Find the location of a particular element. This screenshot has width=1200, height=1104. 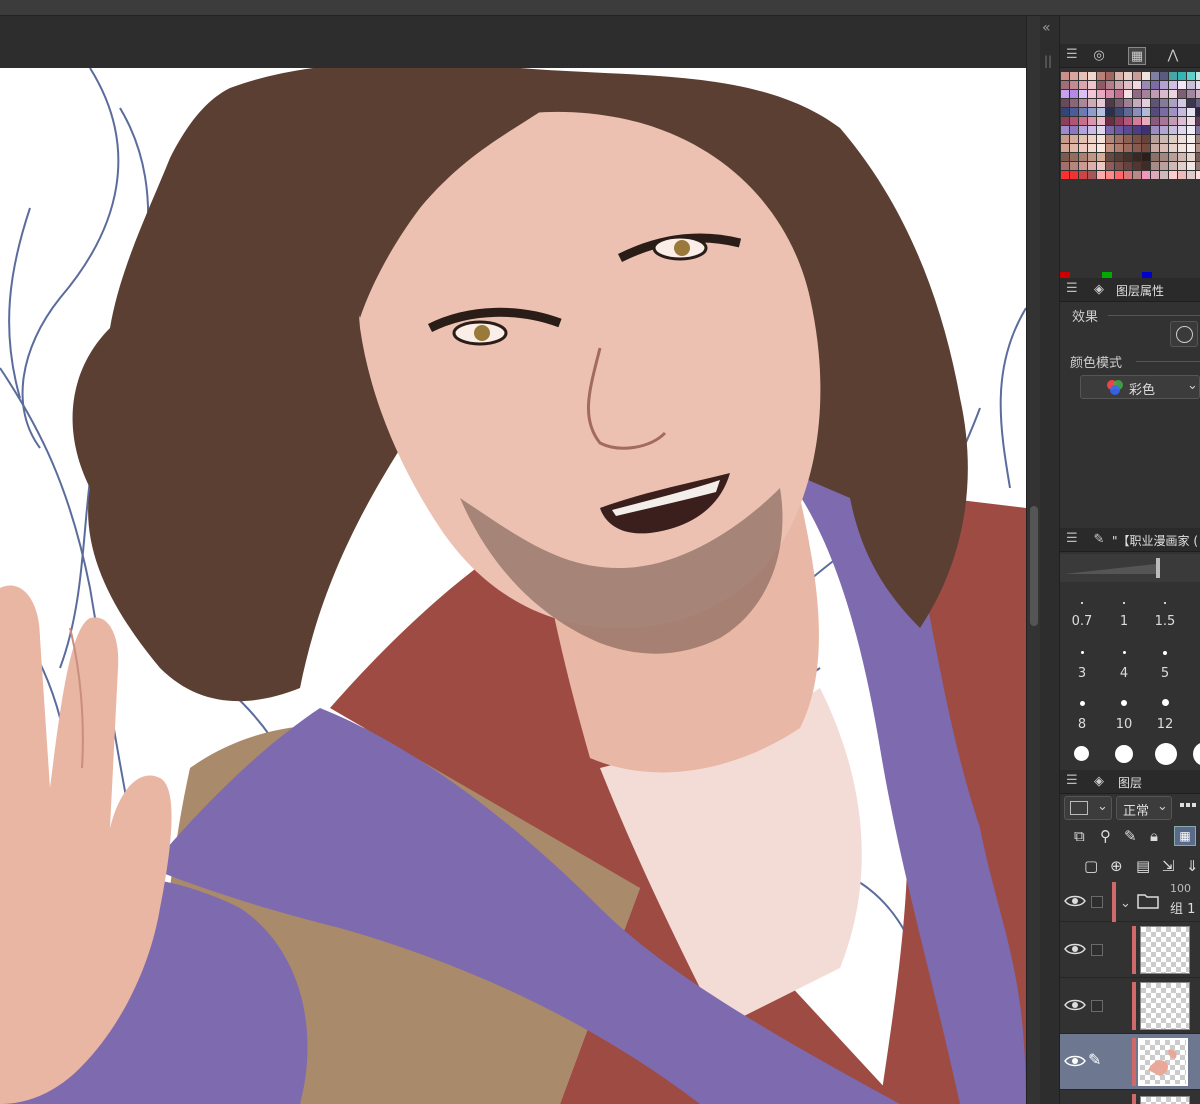

approximate-color-tab-icon: ⋀ is located at coordinates (1173, 56).